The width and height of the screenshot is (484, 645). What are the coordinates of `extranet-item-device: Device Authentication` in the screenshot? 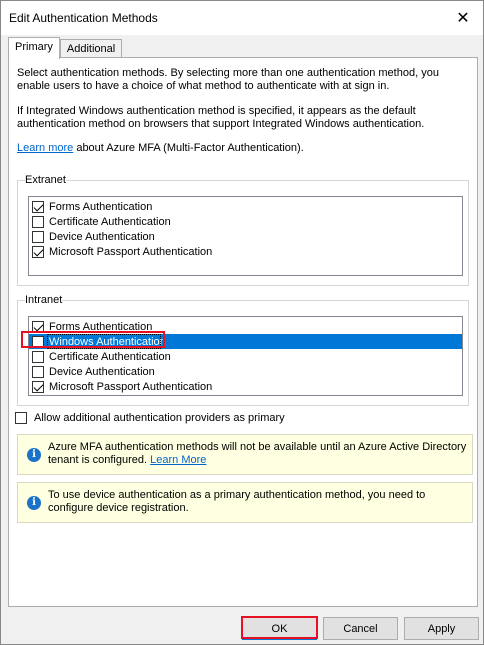 It's located at (245, 236).